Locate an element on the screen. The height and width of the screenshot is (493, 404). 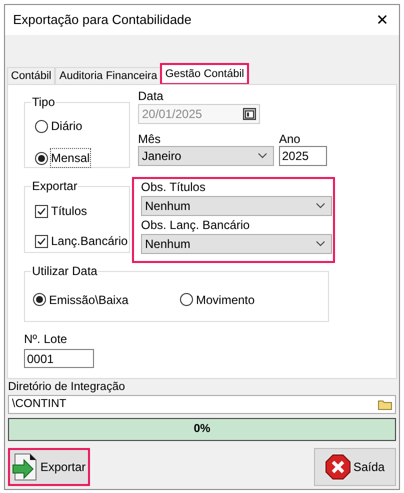
field-label: Mês is located at coordinates (150, 139).